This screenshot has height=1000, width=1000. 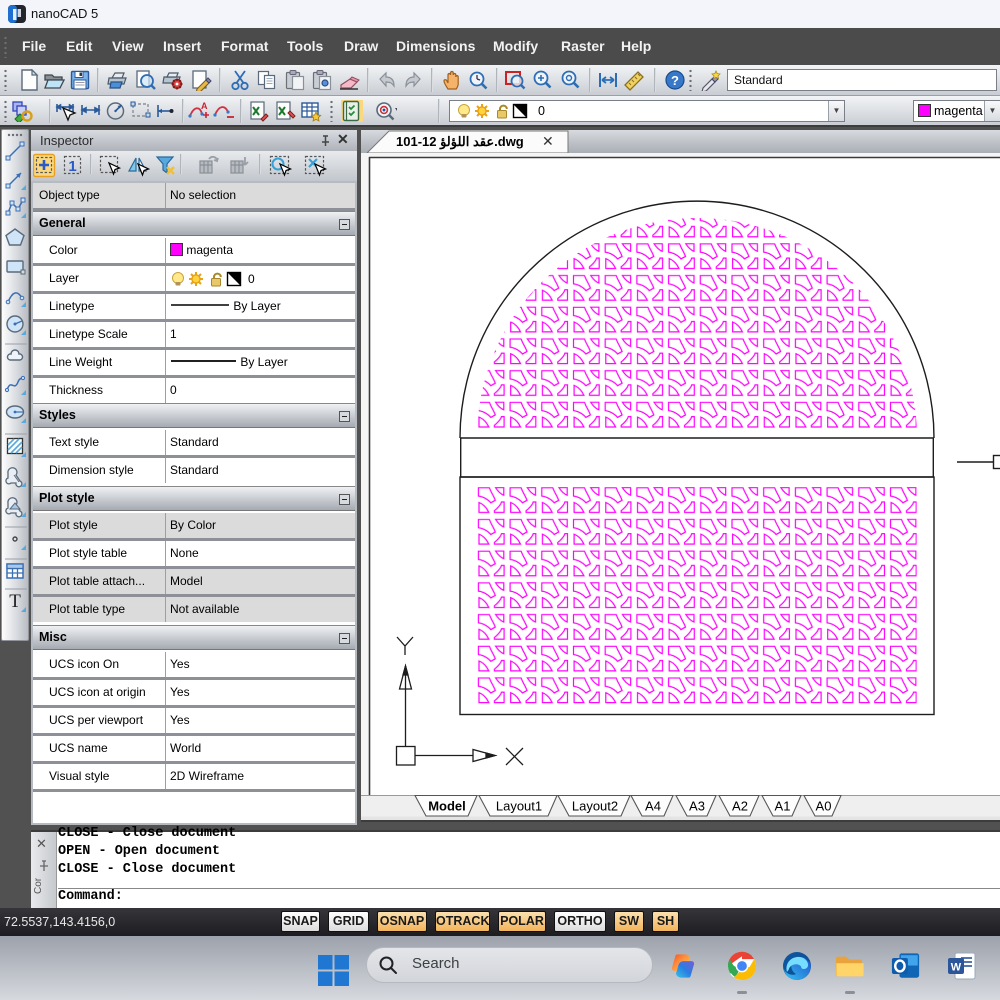 What do you see at coordinates (956, 968) in the screenshot?
I see `svg-text: W` at bounding box center [956, 968].